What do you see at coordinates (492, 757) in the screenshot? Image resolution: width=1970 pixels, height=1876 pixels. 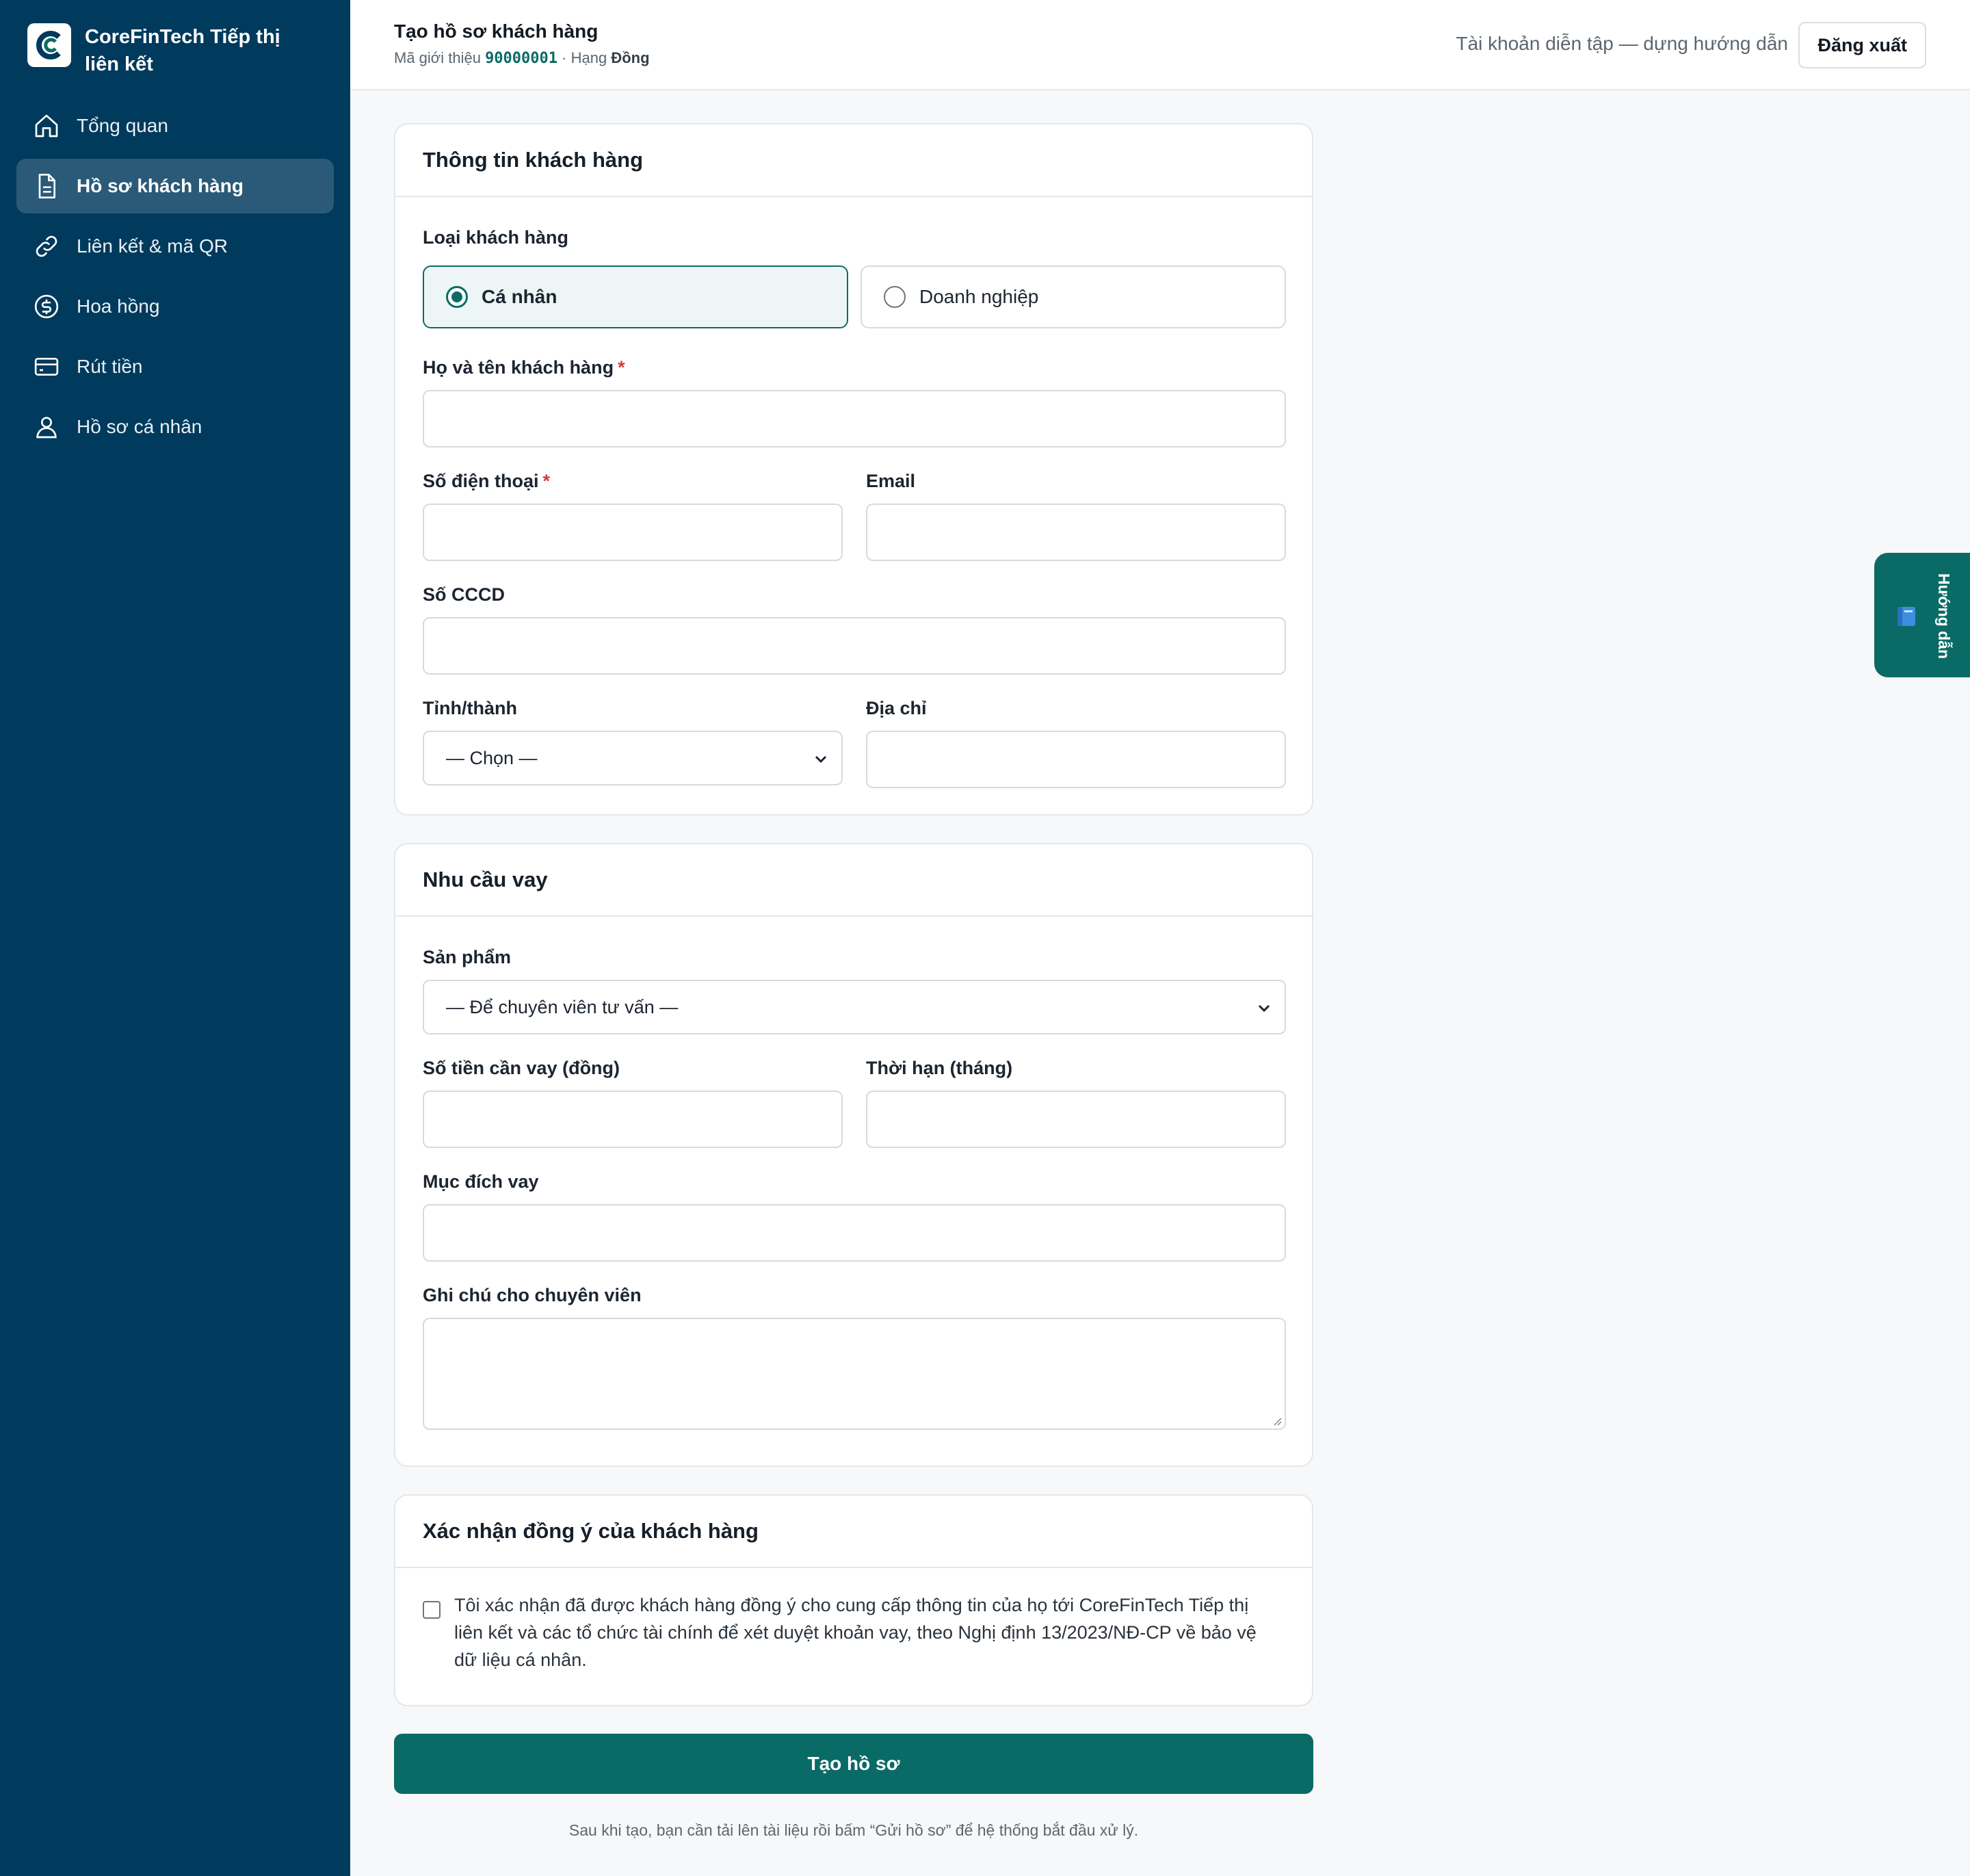 I see `select-value: — Chọn —` at bounding box center [492, 757].